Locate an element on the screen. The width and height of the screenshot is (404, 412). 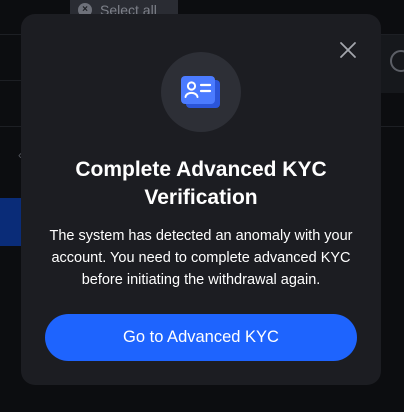
close-button is located at coordinates (348, 50).